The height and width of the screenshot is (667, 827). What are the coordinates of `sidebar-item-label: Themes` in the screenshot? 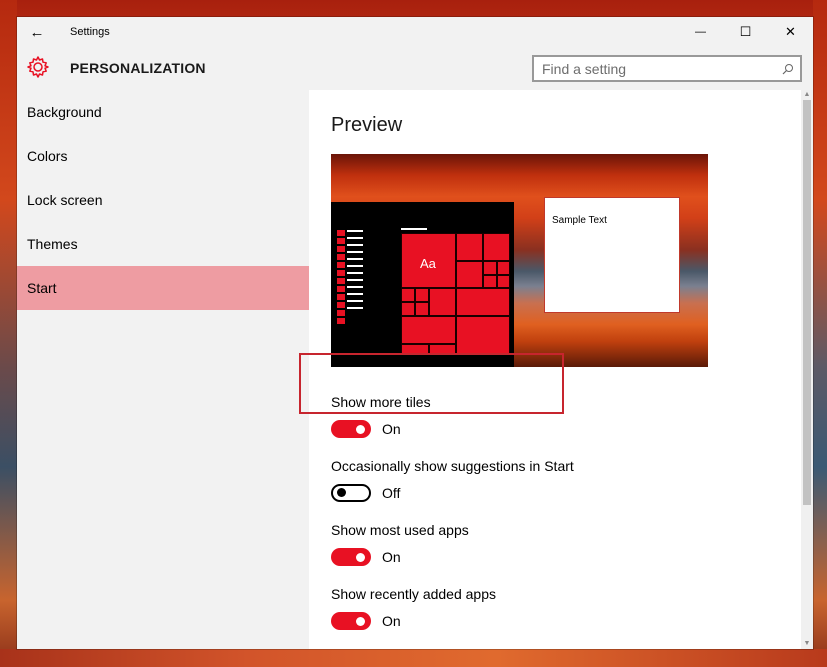 It's located at (52, 244).